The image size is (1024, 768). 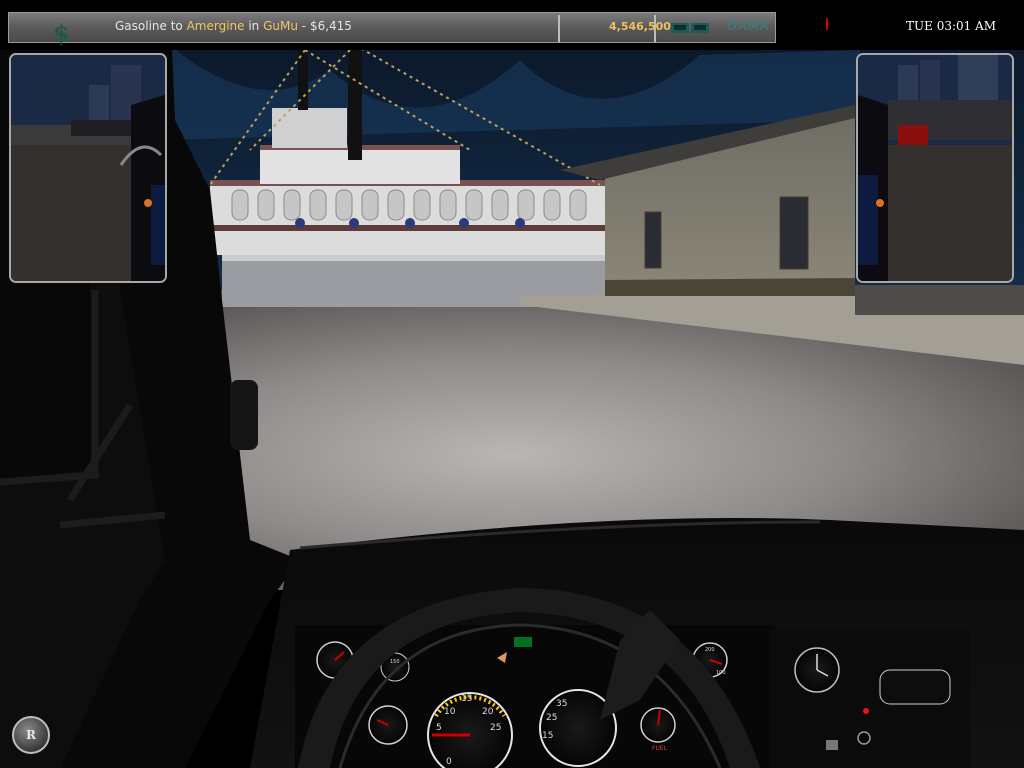 I want to click on tach-tick-35: 35, so click(x=561, y=704).